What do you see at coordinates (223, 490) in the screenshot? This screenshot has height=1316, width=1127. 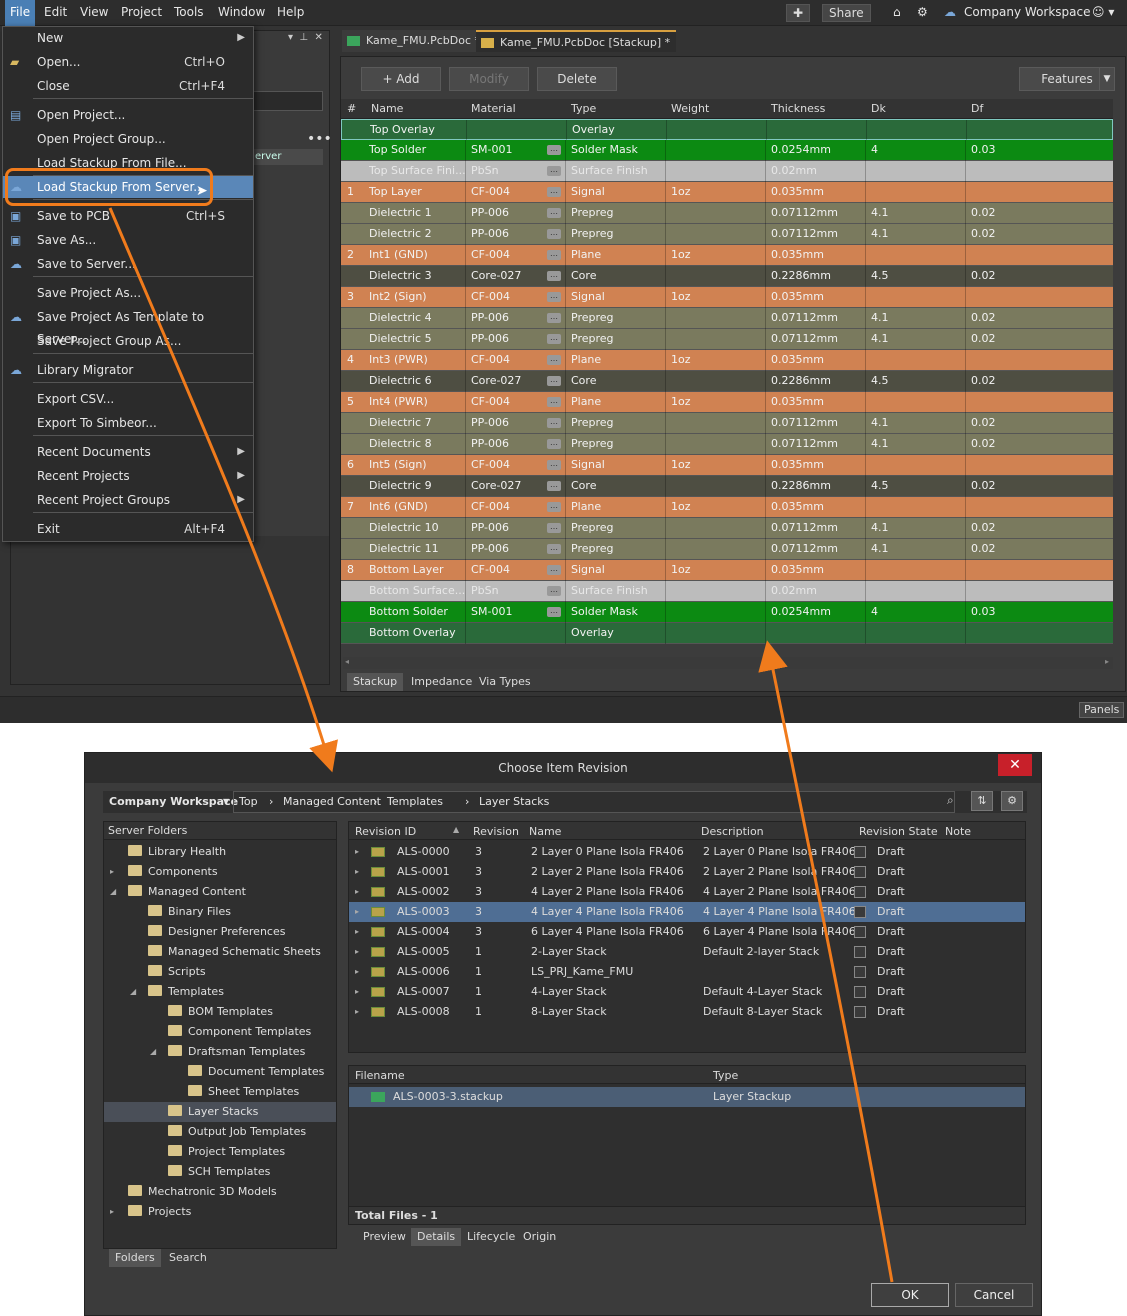 I see `arrow-to-dialog` at bounding box center [223, 490].